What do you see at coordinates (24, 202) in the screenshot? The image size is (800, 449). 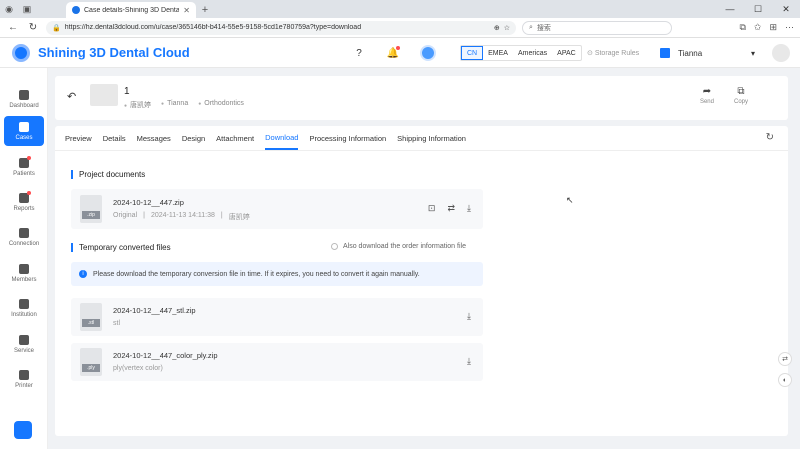 I see `sidebar-item-reports: Reports` at bounding box center [24, 202].